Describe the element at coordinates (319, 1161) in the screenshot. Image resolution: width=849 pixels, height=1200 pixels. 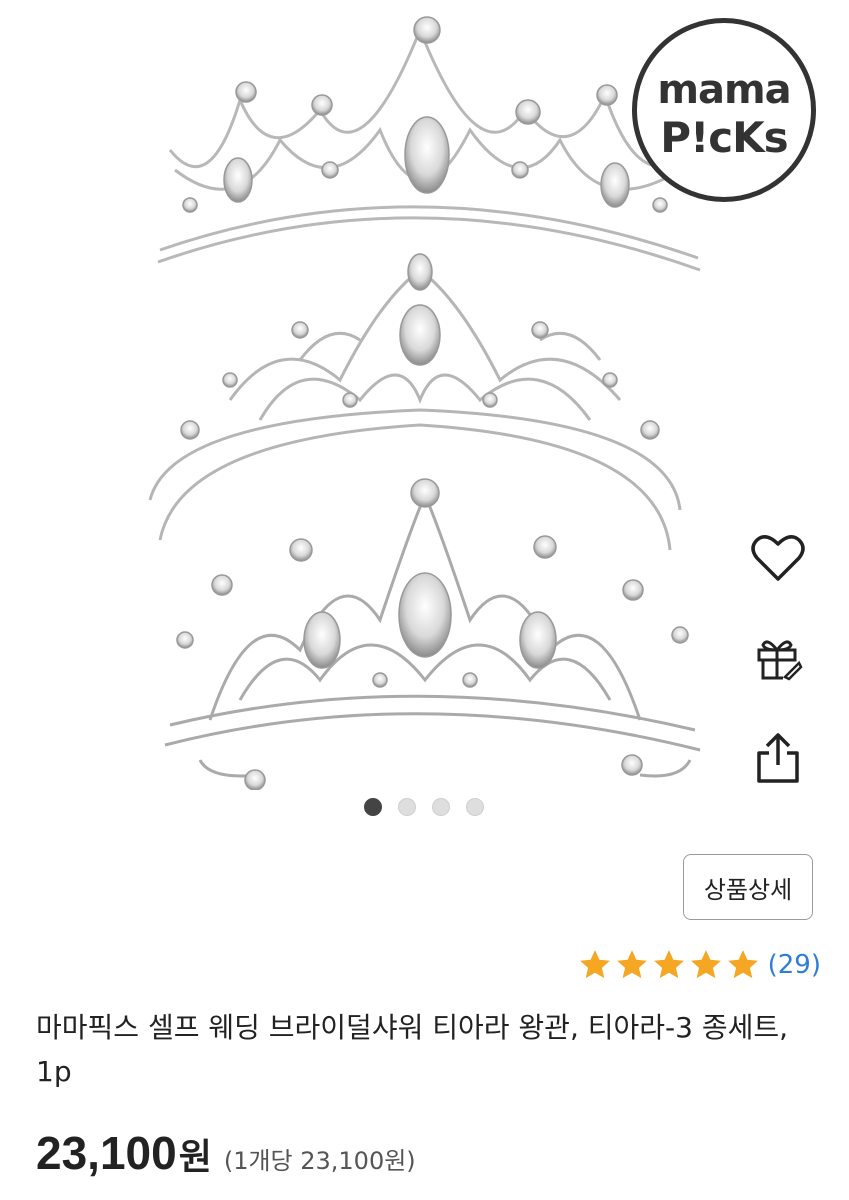
I see `unit-price: (1개당 23,100원)` at that location.